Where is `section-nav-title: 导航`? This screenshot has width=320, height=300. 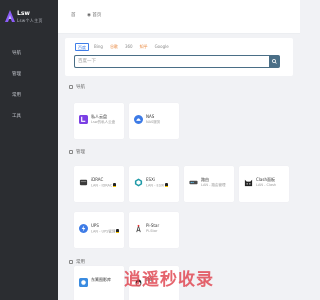
section-nav-title: 导航 is located at coordinates (80, 87).